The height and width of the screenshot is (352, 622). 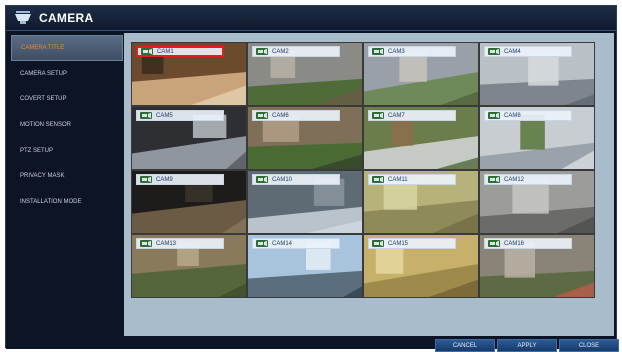 I want to click on sidebar-item-ptz-setup: PTZ SETUP, so click(x=67, y=151).